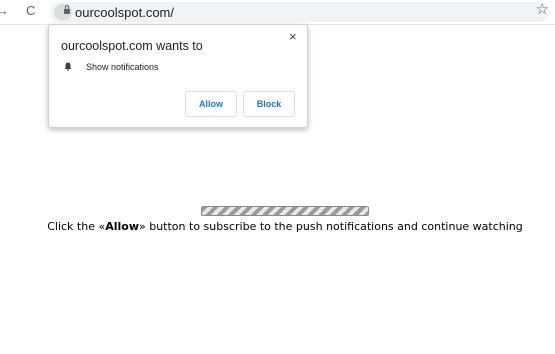 The height and width of the screenshot is (354, 555). I want to click on loading-progress-bar, so click(285, 211).